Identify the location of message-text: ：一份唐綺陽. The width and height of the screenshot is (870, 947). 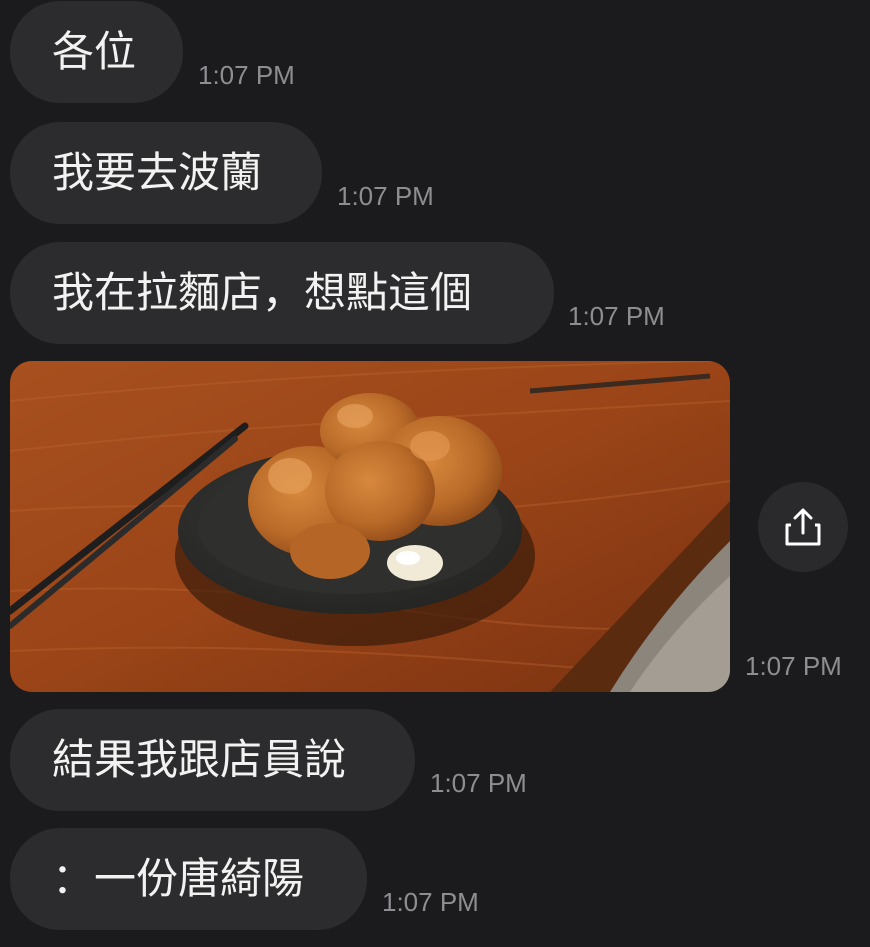
(178, 878).